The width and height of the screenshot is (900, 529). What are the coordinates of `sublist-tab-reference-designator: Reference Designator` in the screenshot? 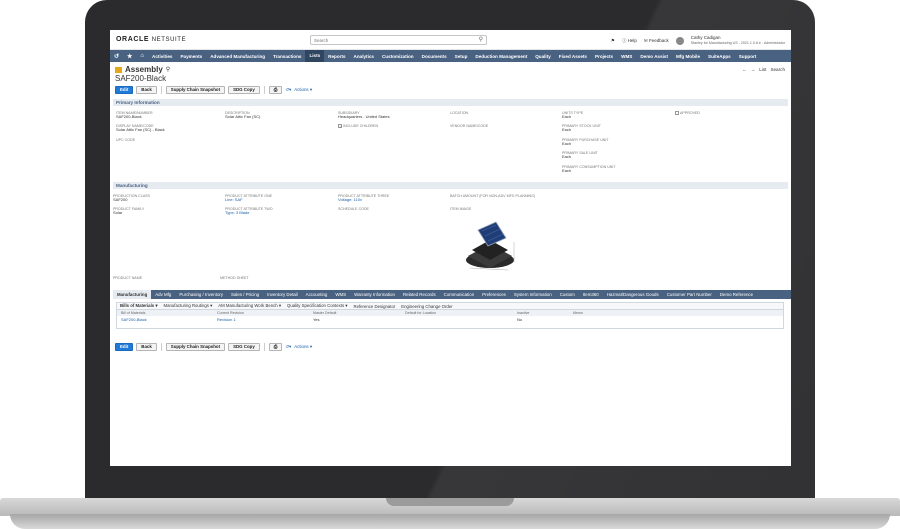 It's located at (374, 306).